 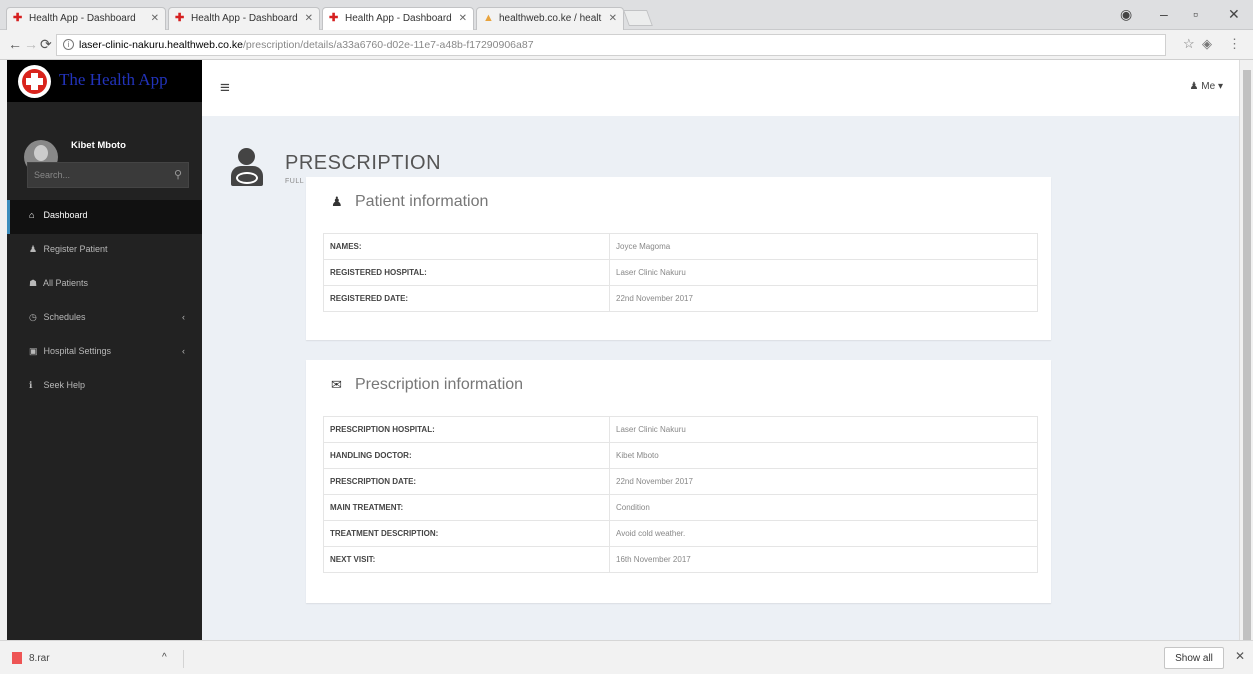 What do you see at coordinates (1234, 44) in the screenshot?
I see `browser-menu-icon: ⋮` at bounding box center [1234, 44].